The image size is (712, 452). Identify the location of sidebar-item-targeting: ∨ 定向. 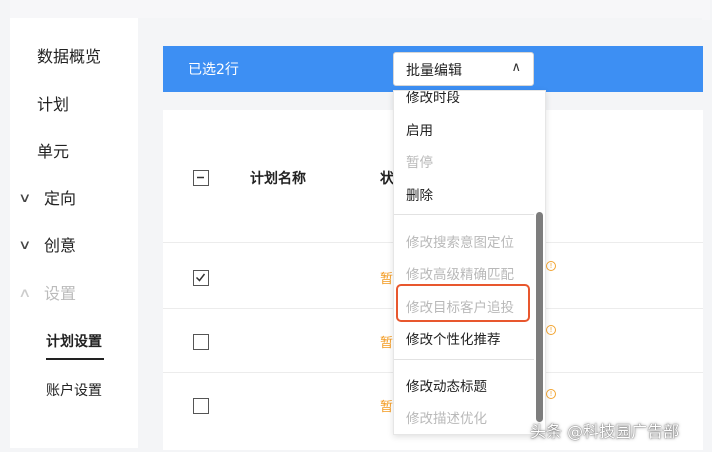
(74, 199).